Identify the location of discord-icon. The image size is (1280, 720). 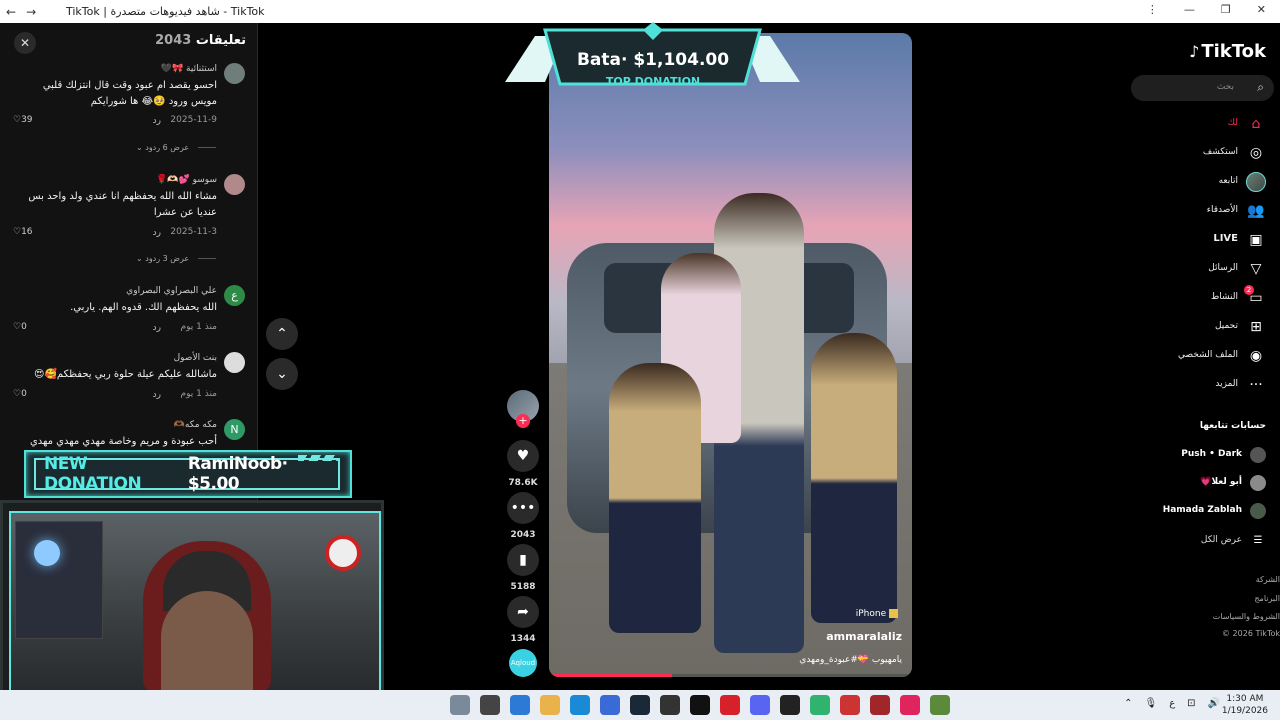
(760, 705).